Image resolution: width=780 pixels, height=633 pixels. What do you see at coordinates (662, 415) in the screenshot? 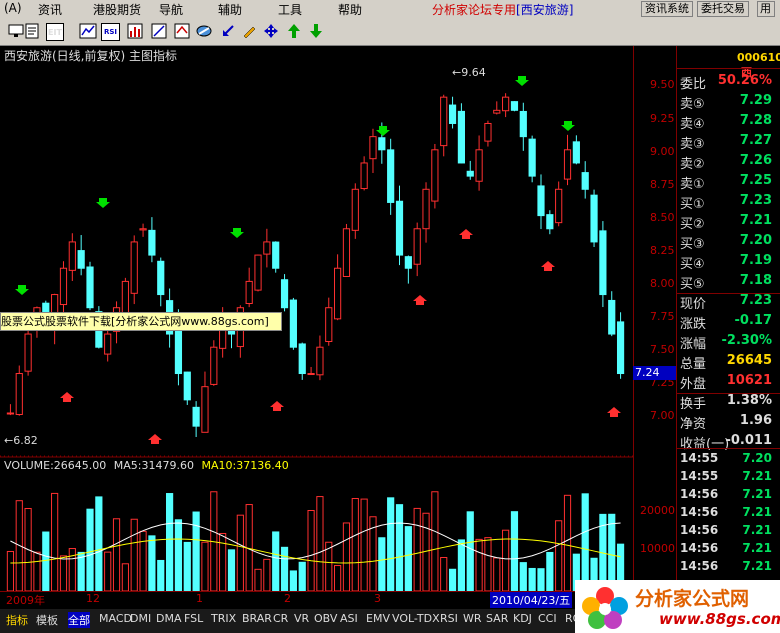
I see `price-tick-label: 7.00` at bounding box center [662, 415].